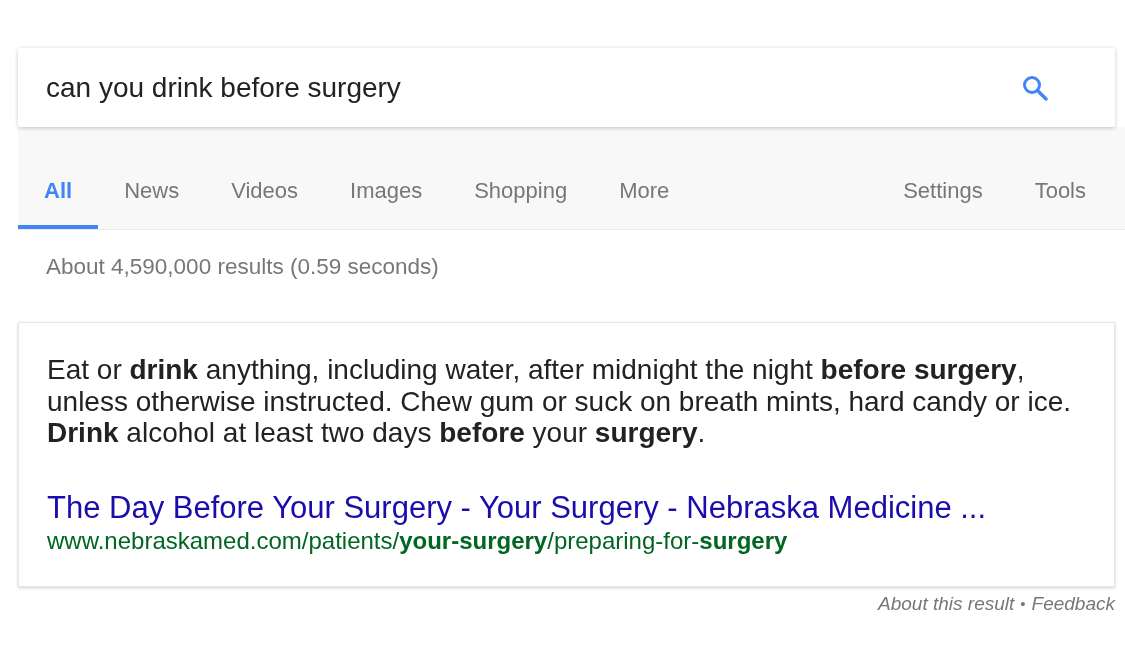 Image resolution: width=1125 pixels, height=645 pixels. I want to click on result-url: www.nebraskamed.com/patients/your-surgery/preparing-for-surgery, so click(418, 540).